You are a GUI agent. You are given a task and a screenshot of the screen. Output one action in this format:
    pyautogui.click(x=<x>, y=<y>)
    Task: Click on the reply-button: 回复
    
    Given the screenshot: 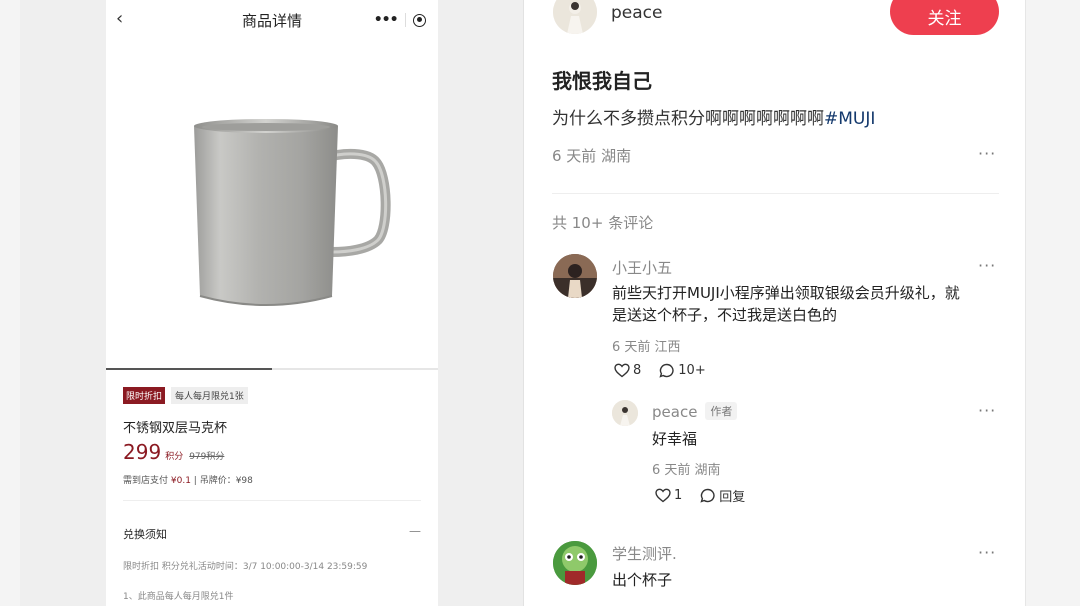 What is the action you would take?
    pyautogui.click(x=722, y=495)
    